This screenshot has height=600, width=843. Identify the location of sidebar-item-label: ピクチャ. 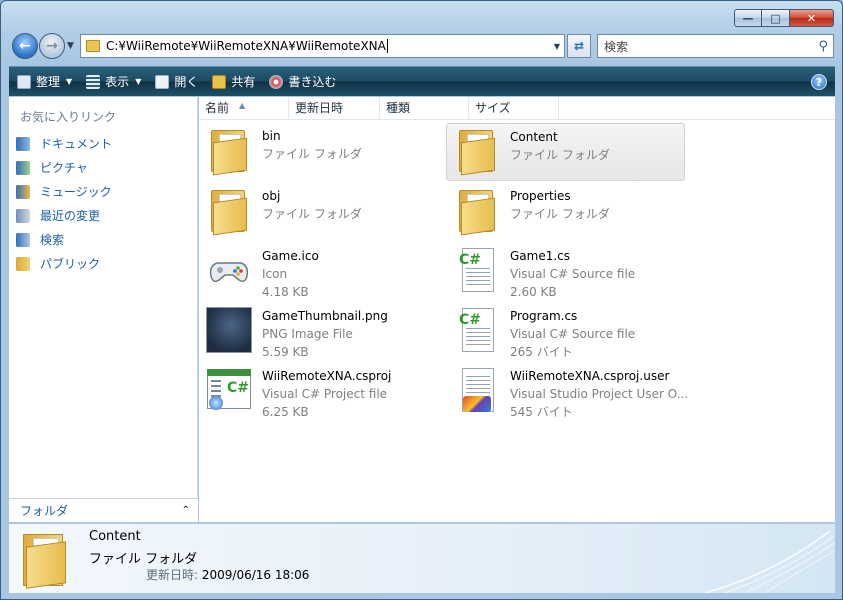
(64, 168).